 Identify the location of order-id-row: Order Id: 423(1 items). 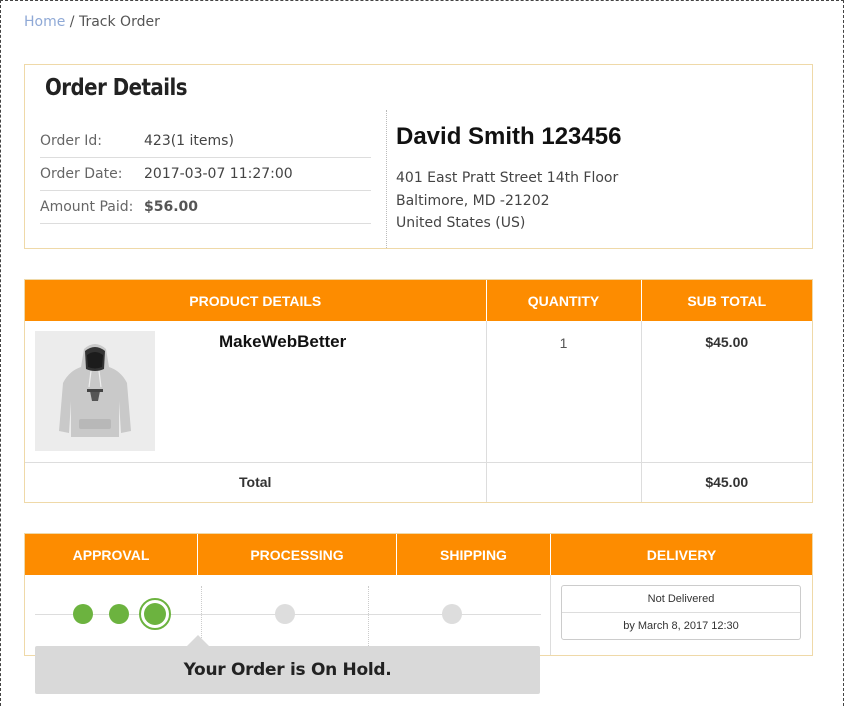
(205, 141).